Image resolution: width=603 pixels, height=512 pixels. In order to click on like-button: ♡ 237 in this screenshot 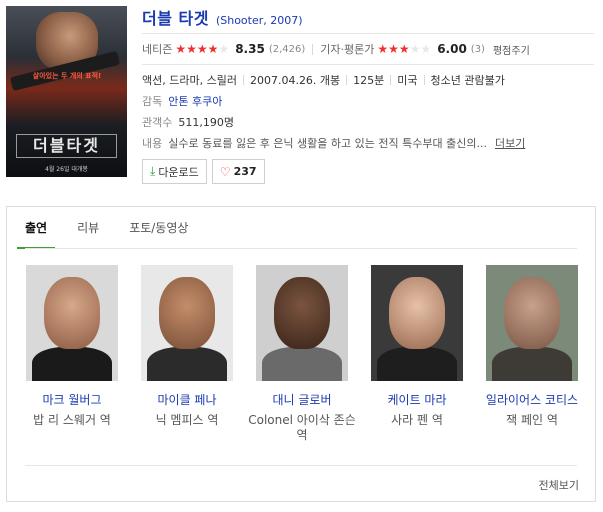, I will do `click(238, 171)`.